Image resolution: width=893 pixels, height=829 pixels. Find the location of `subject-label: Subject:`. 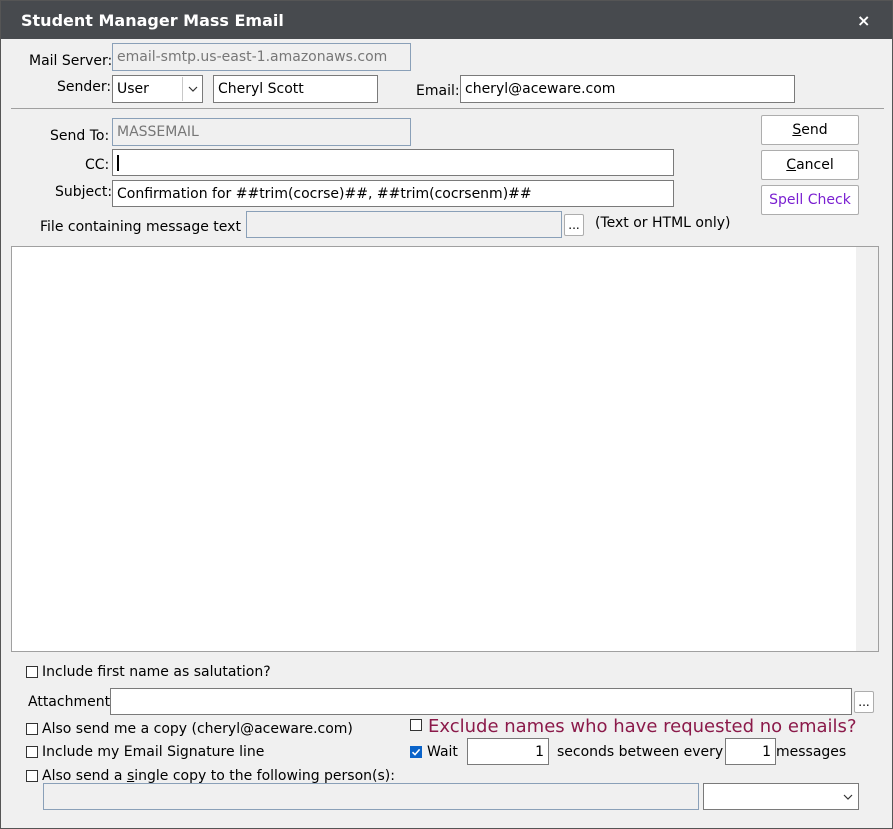

subject-label: Subject: is located at coordinates (84, 192).